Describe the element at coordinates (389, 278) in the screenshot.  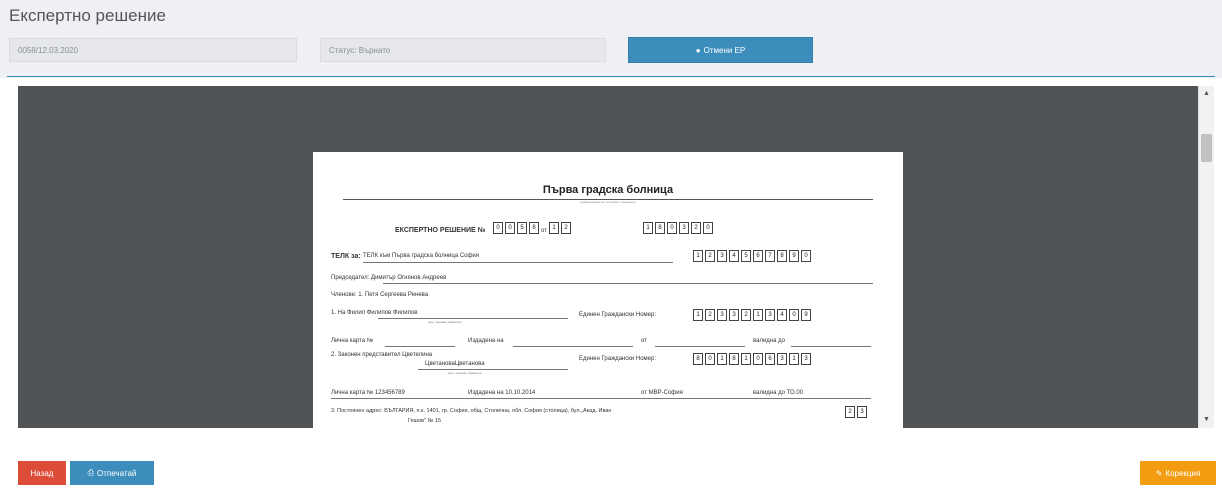
I see `chairman-line: Председател: Димитър Огнянов Андреев` at that location.